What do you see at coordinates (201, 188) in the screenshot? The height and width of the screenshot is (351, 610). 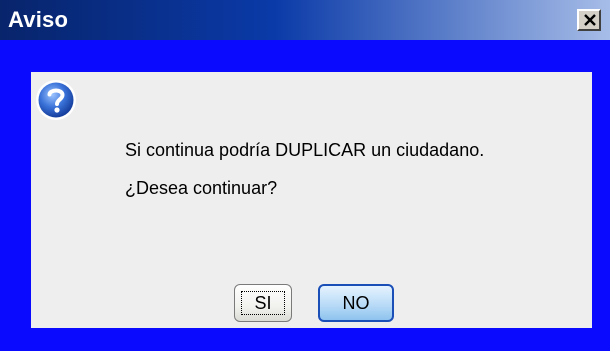 I see `message-line-2: ¿Desea continuar?` at bounding box center [201, 188].